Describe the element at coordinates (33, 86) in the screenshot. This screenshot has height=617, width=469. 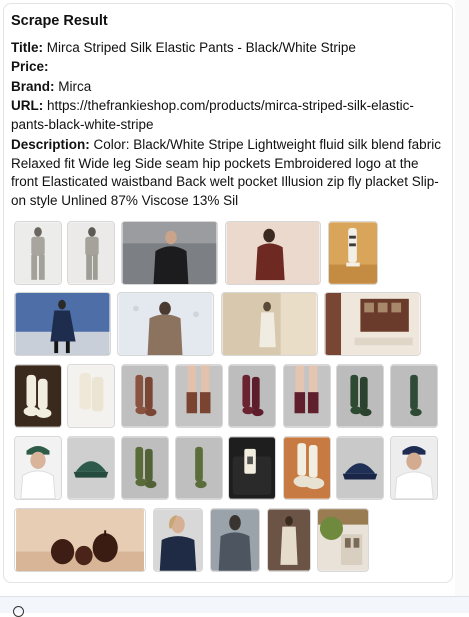
I see `brand-label: Brand:` at that location.